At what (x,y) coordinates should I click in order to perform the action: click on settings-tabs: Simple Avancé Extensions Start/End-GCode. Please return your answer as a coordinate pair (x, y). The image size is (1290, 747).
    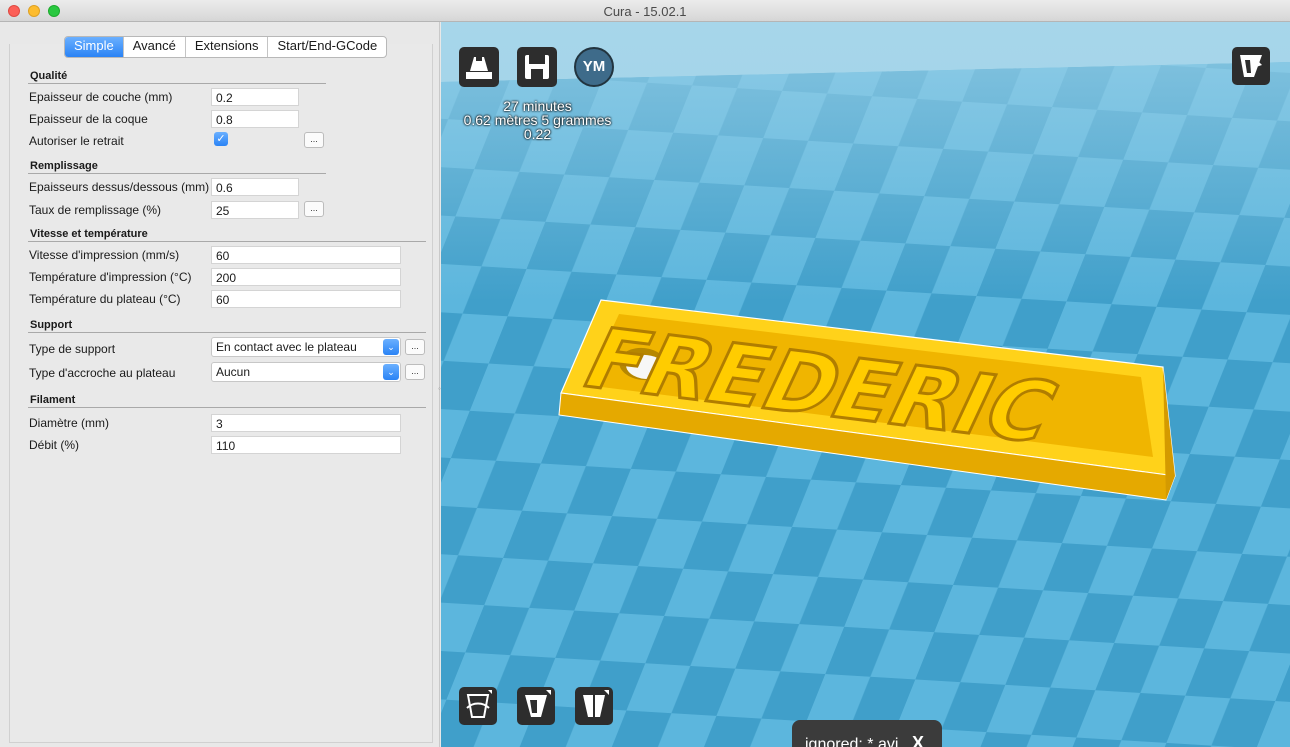
    Looking at the image, I should click on (226, 47).